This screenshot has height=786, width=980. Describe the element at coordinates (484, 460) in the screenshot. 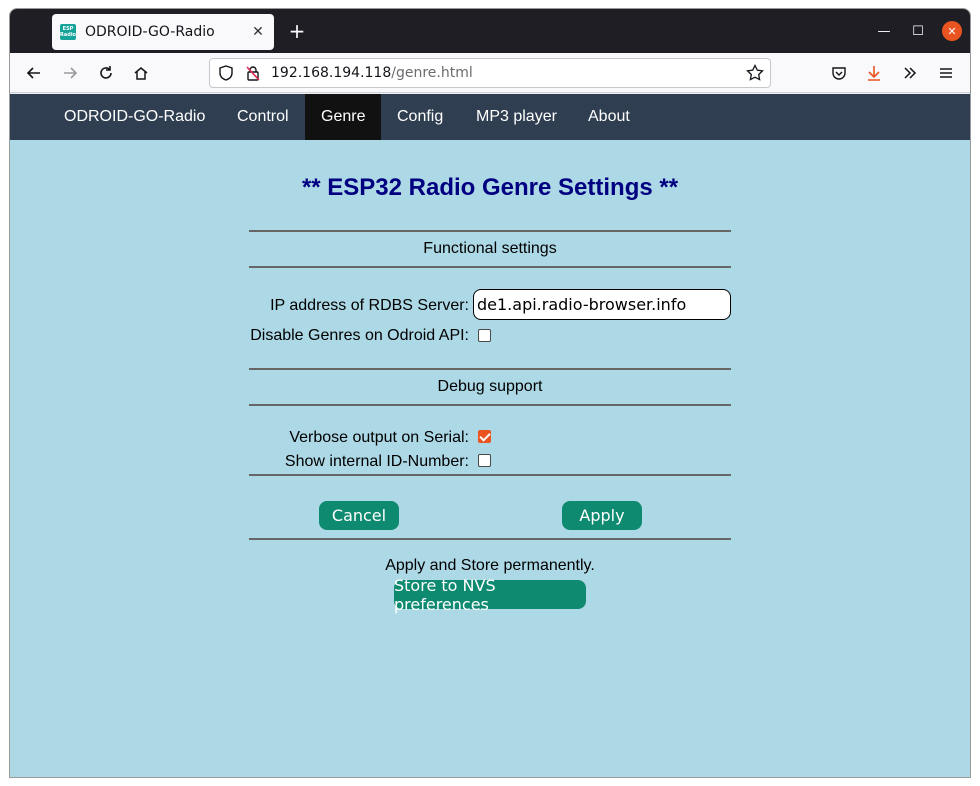

I see `show-id-checkbox` at that location.